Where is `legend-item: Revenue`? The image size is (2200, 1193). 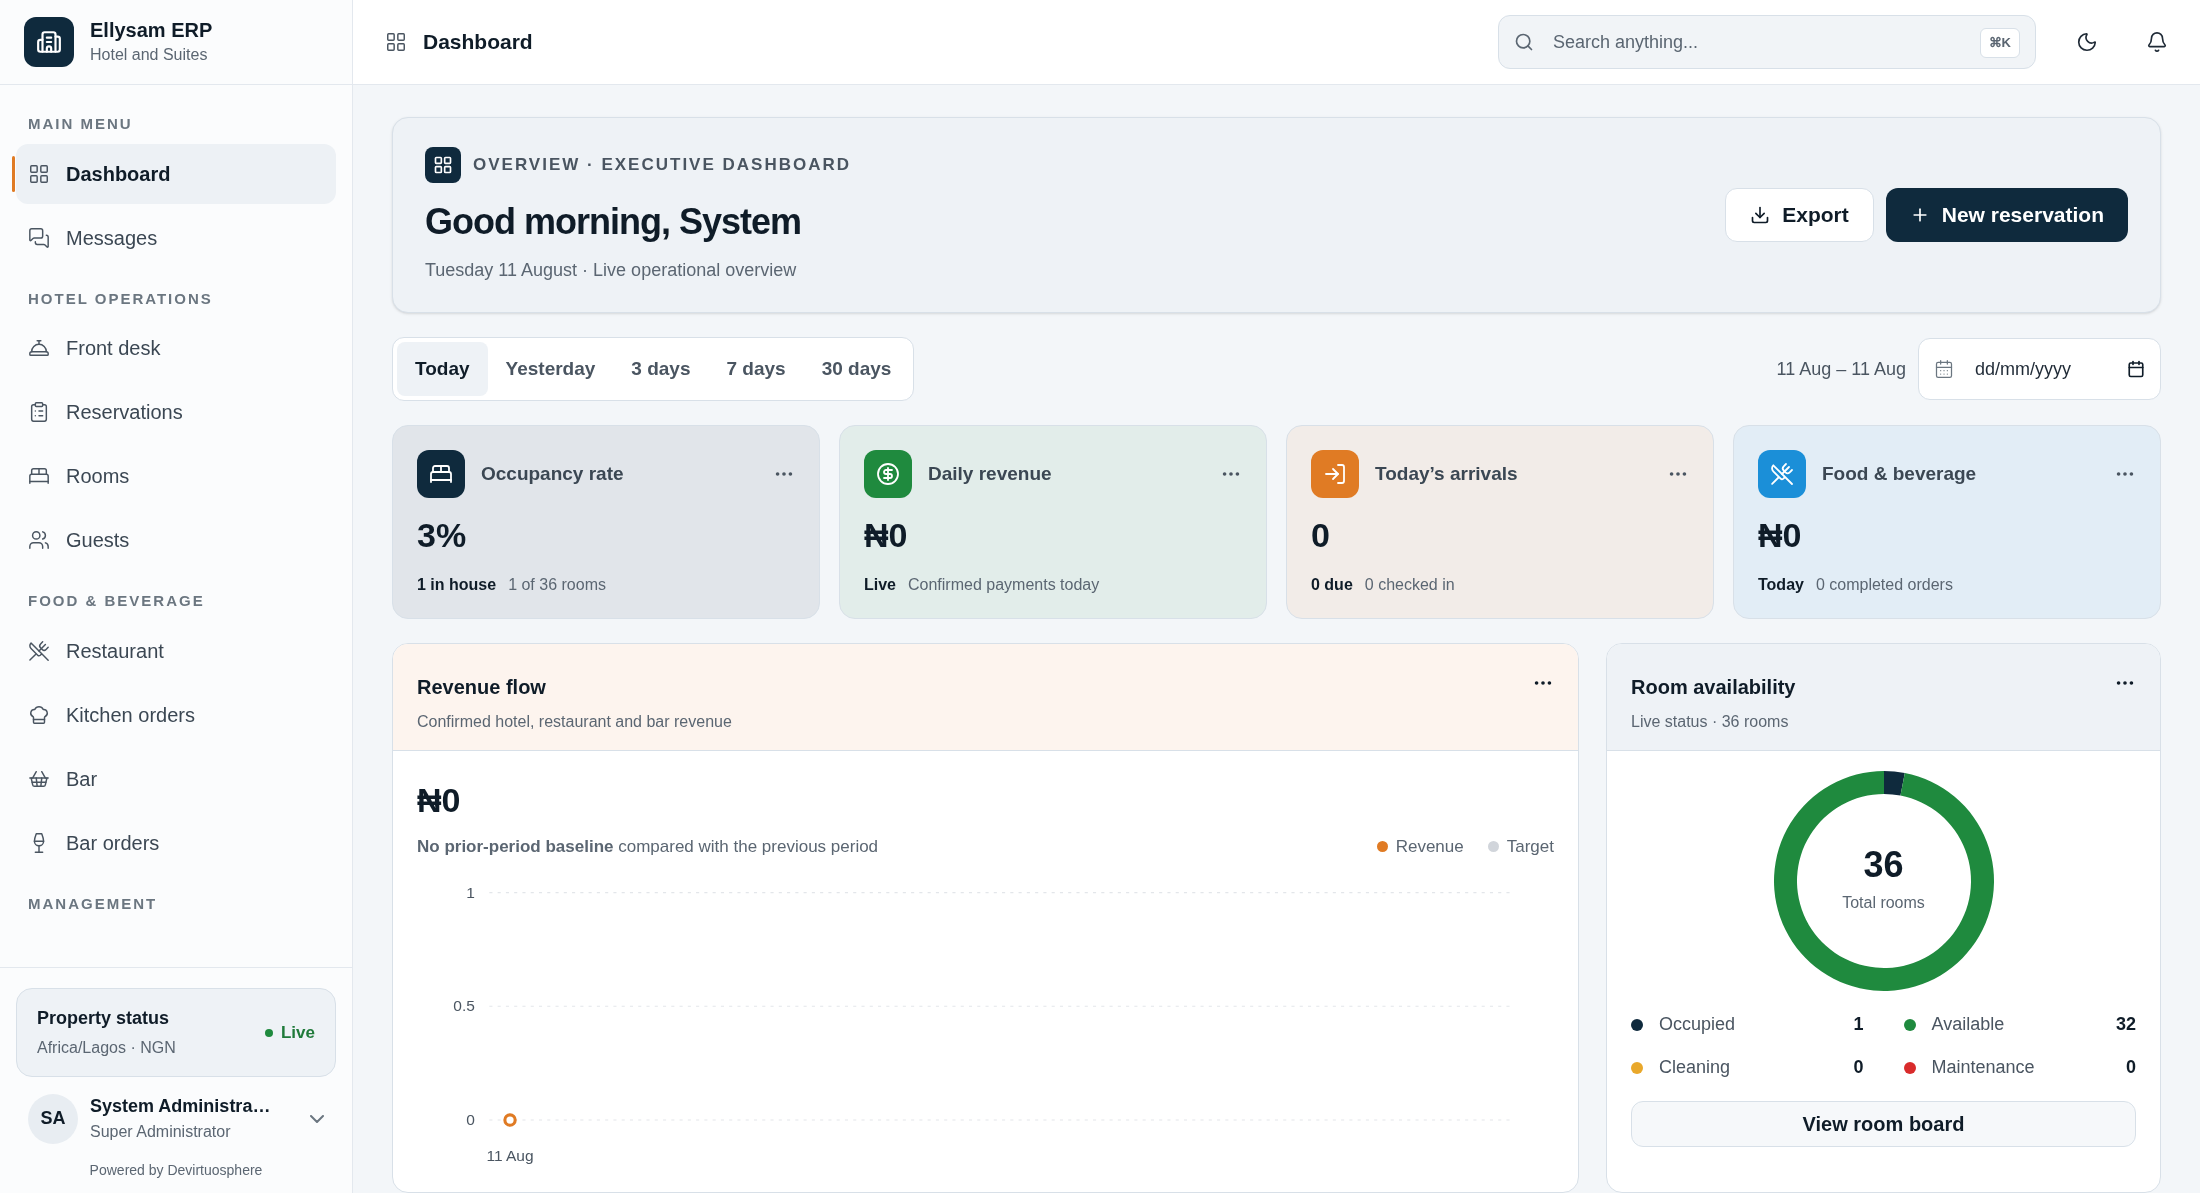
legend-item: Revenue is located at coordinates (1420, 847).